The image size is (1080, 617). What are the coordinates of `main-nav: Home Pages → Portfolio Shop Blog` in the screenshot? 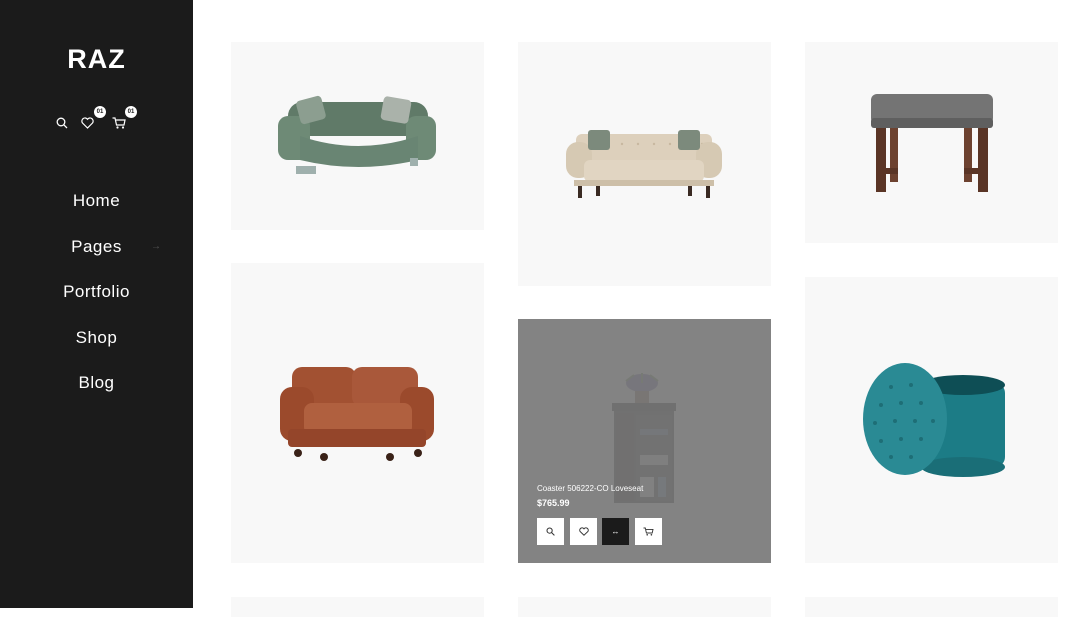 It's located at (96, 297).